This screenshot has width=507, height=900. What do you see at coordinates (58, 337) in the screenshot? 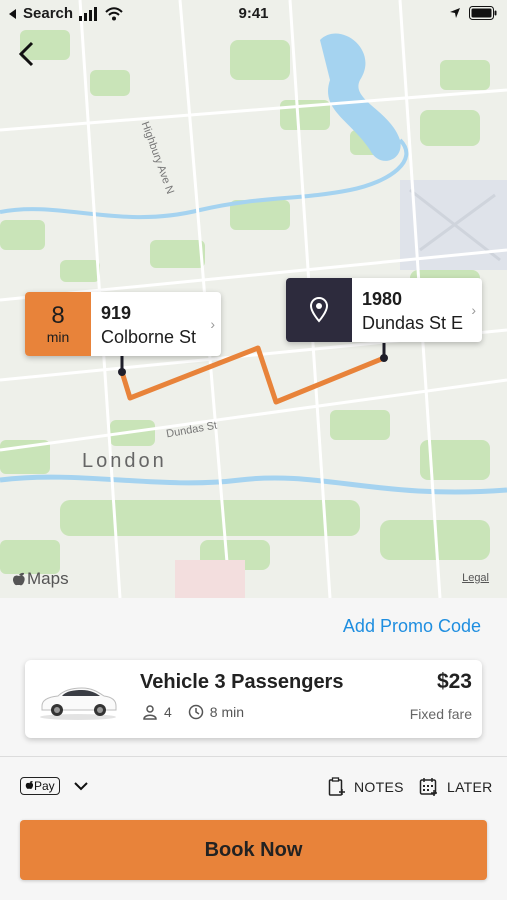
I see `eta-unit: min` at bounding box center [58, 337].